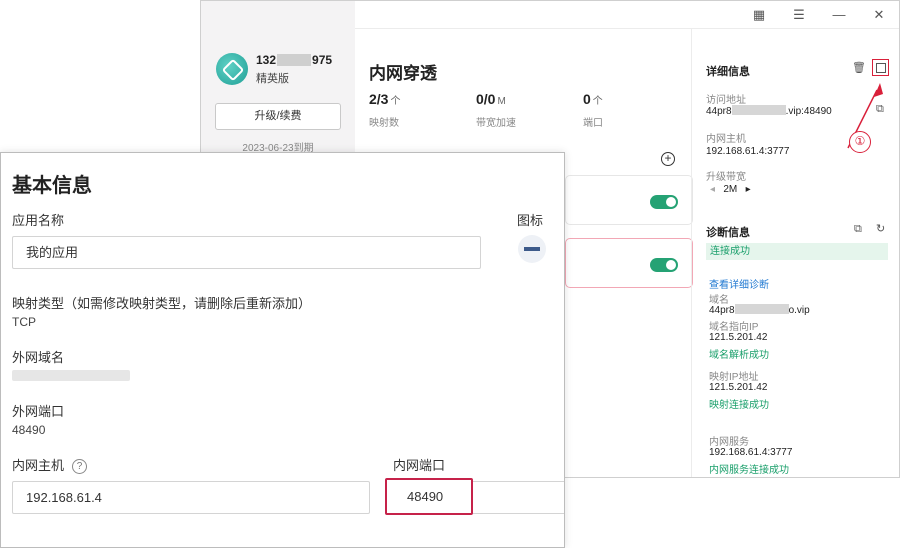  I want to click on ext-port-value: 48490, so click(29, 430).